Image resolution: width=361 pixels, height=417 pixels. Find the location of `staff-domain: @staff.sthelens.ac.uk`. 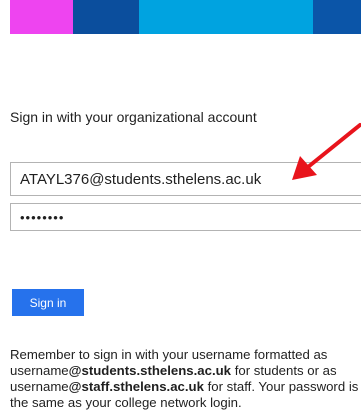

staff-domain: @staff.sthelens.ac.uk is located at coordinates (136, 386).